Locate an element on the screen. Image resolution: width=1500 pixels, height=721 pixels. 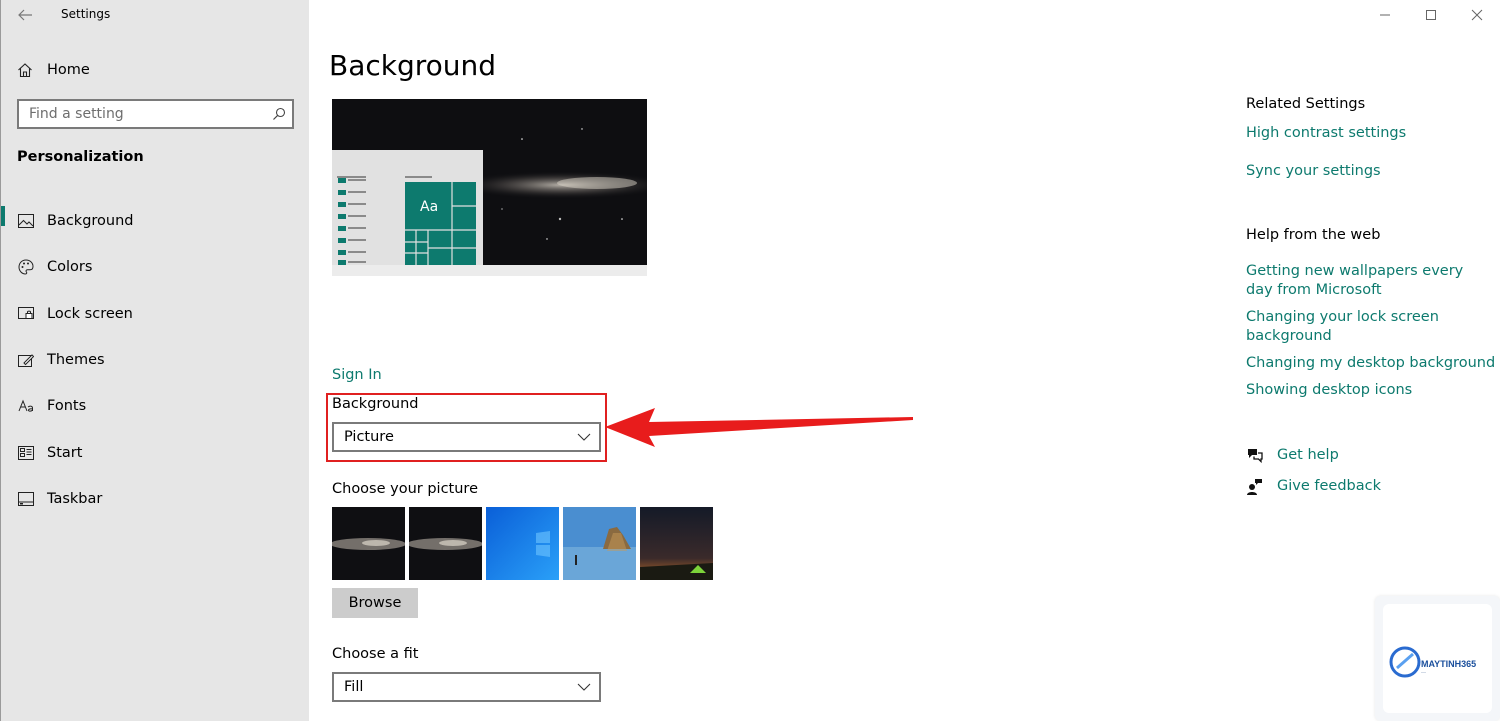
window-controls is located at coordinates (1431, 15).